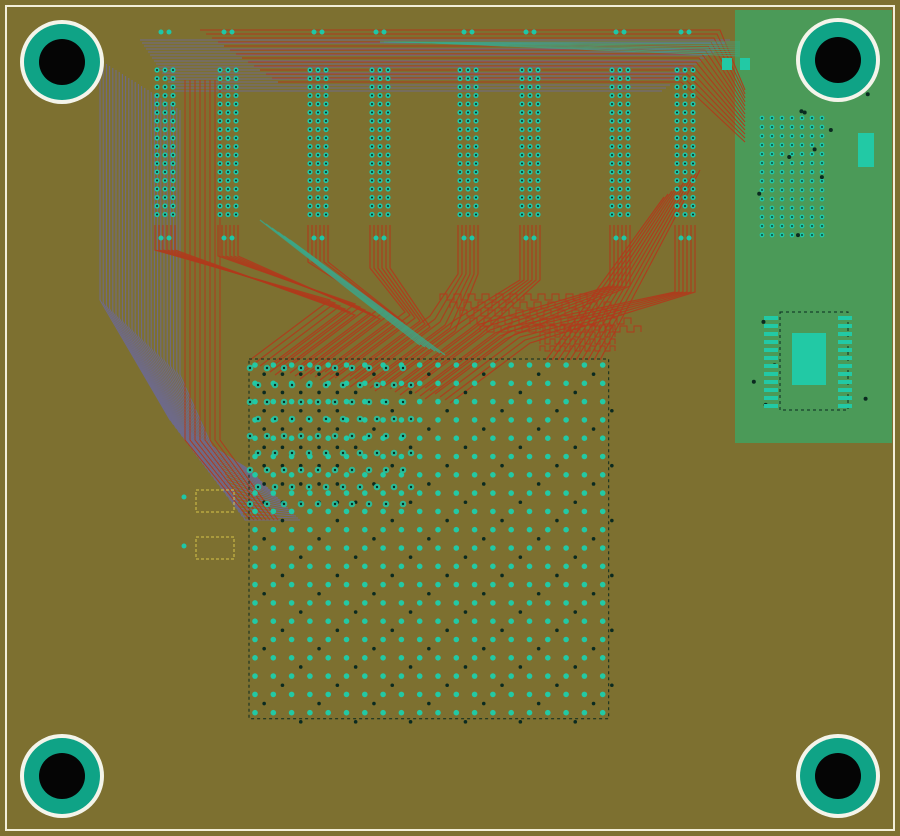  Describe the element at coordinates (62, 62) in the screenshot. I see `mounting-hole-drill` at that location.